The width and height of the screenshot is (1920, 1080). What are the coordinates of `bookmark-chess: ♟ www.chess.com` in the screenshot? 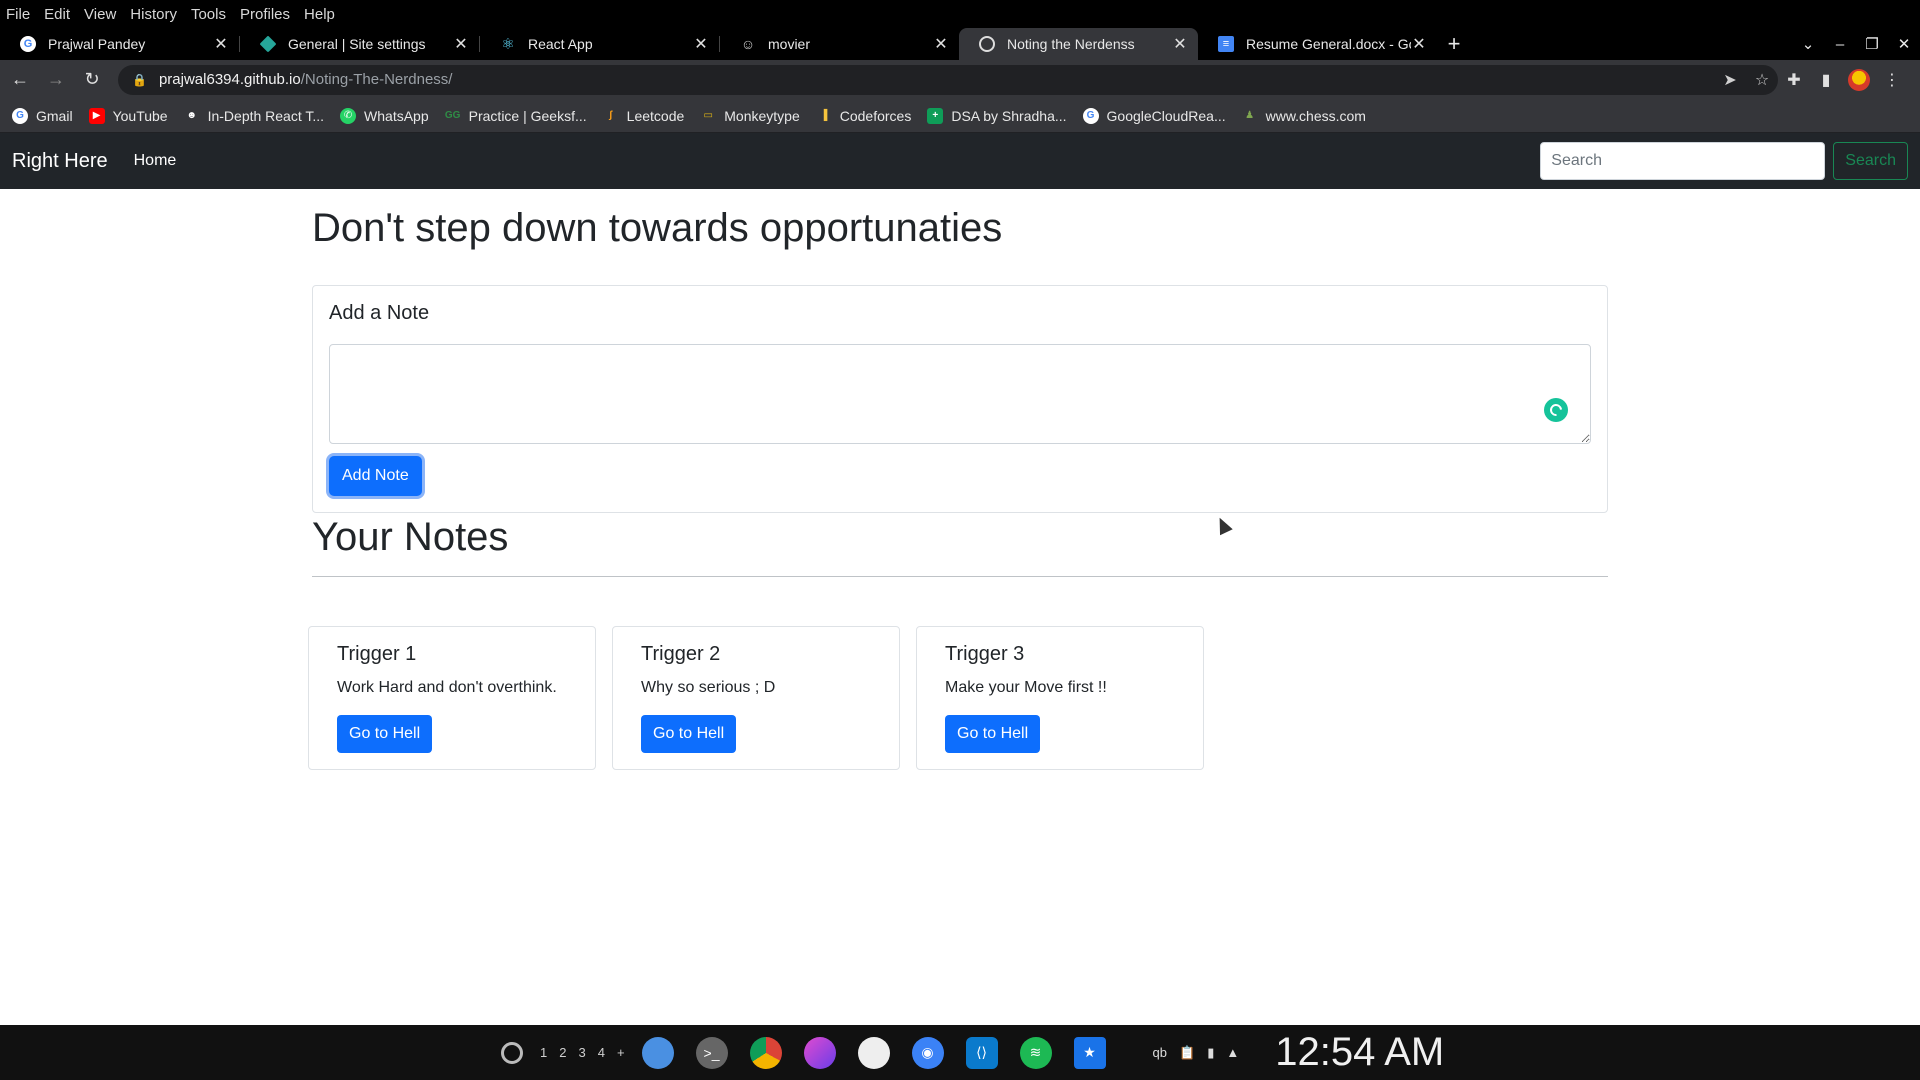 It's located at (1304, 116).